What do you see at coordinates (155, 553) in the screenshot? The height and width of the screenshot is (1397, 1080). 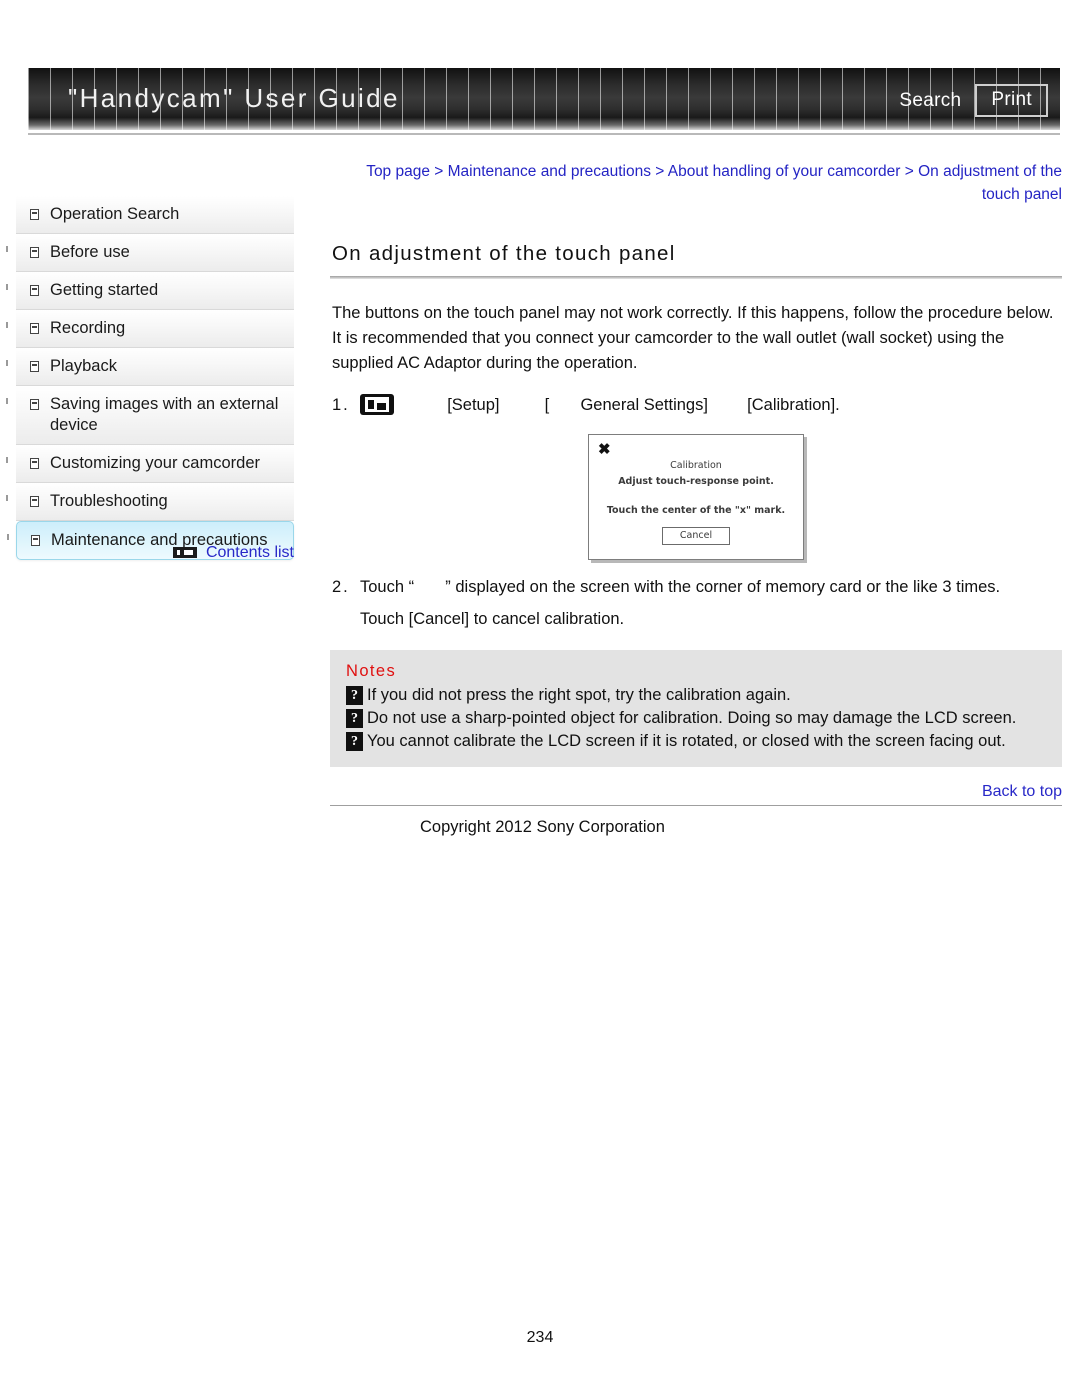 I see `contents-list-row: Contents list` at bounding box center [155, 553].